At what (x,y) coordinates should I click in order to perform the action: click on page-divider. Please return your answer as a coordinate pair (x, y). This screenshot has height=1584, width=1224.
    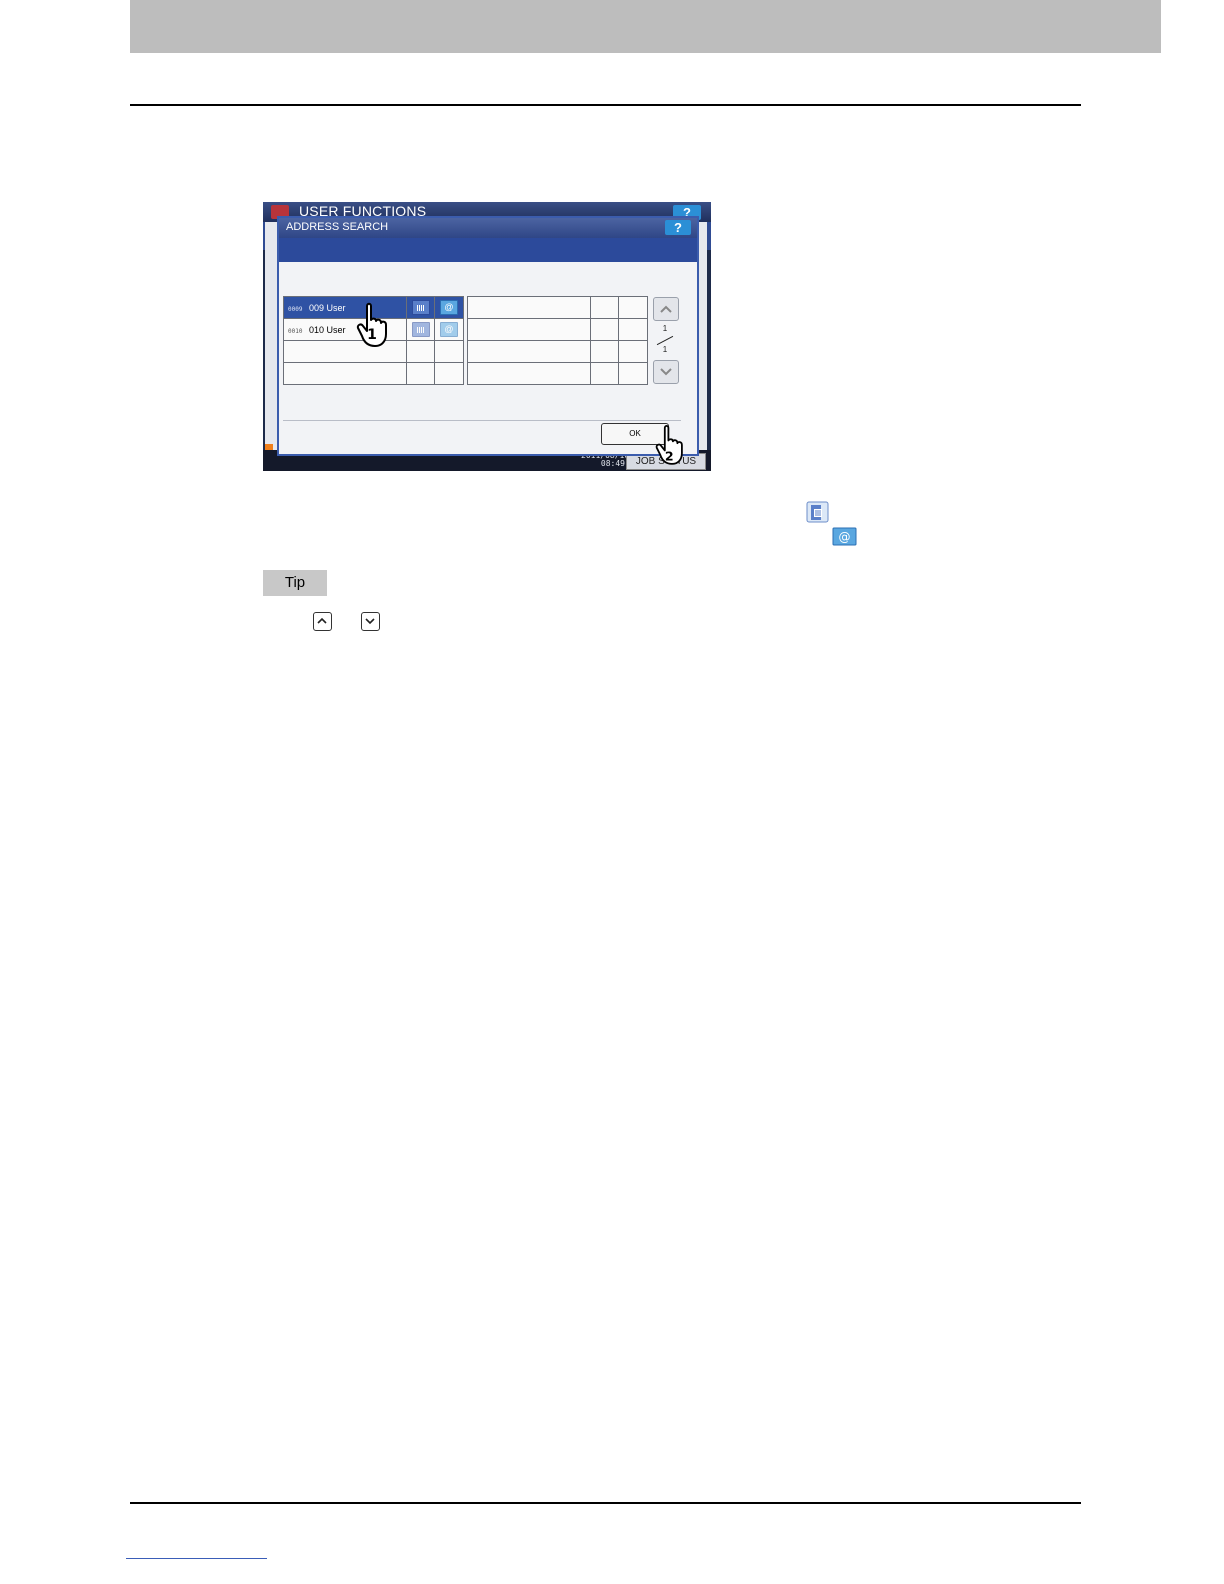
    Looking at the image, I should click on (665, 340).